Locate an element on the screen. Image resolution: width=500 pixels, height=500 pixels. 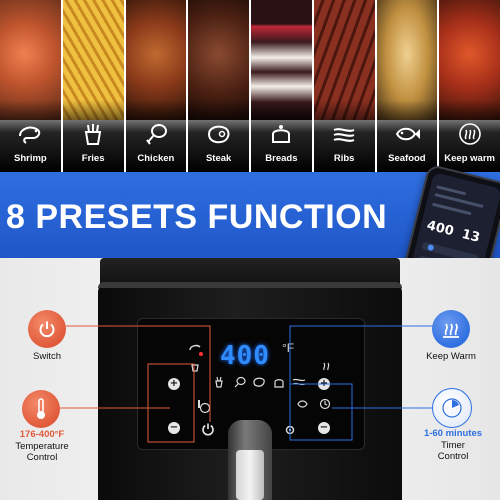
timer-callout-badge is located at coordinates (452, 408).